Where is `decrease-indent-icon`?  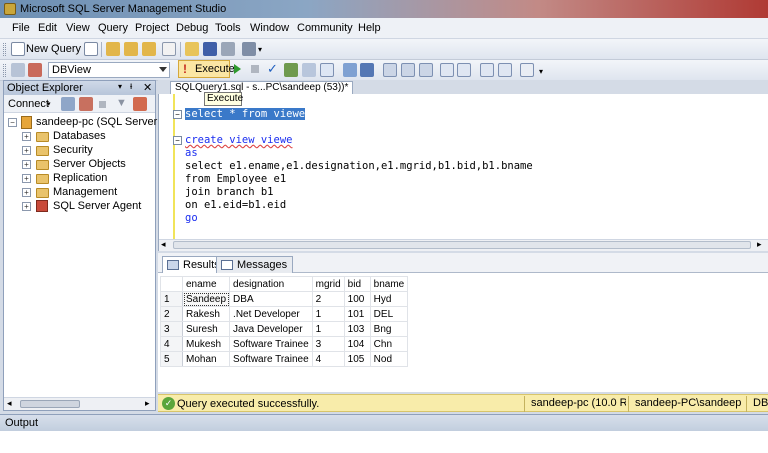
decrease-indent-icon is located at coordinates (487, 70).